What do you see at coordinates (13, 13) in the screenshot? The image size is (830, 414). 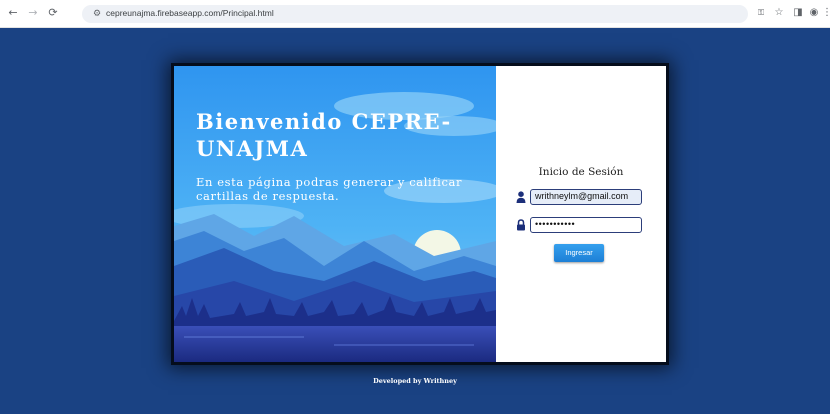 I see `back-icon: ←` at bounding box center [13, 13].